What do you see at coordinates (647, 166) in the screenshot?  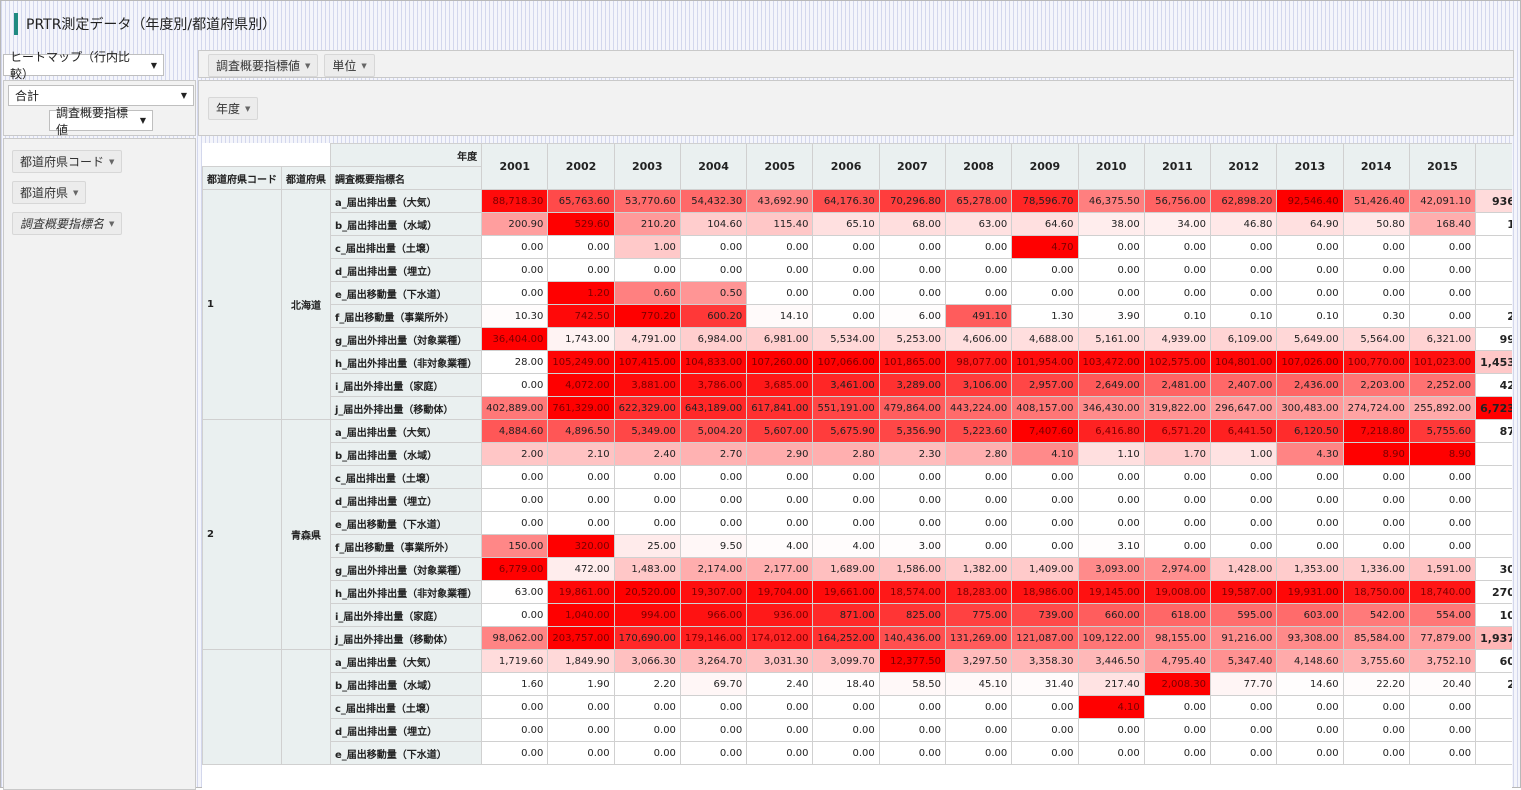 I see `year-header: 2003` at bounding box center [647, 166].